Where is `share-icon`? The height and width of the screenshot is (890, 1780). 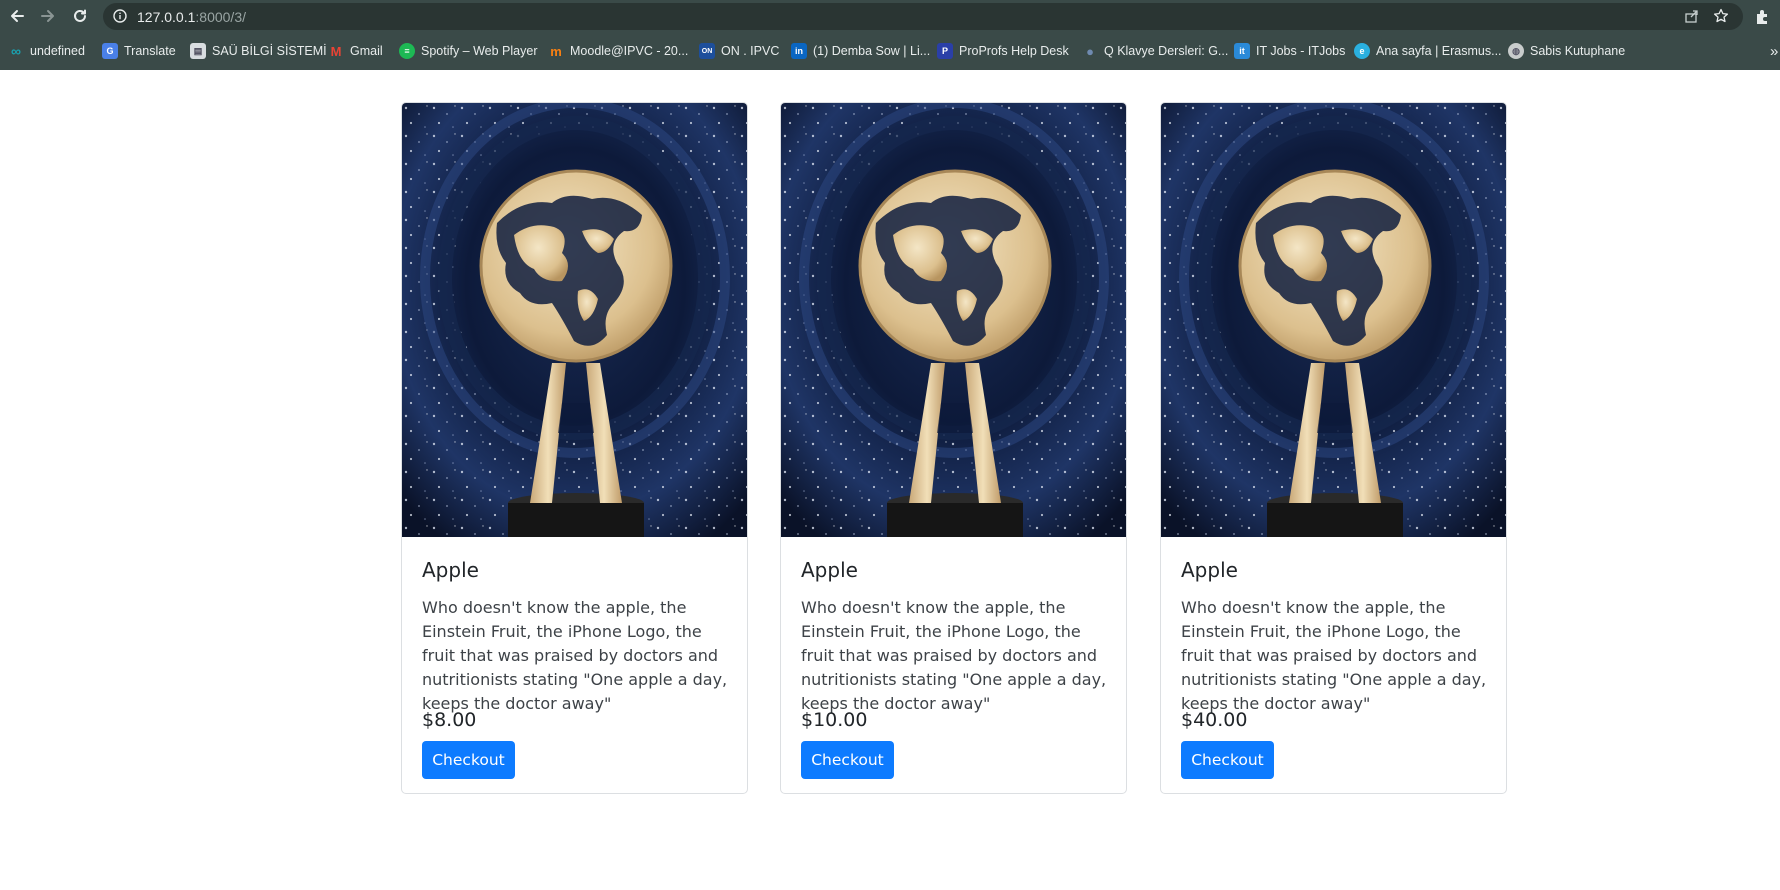 share-icon is located at coordinates (1692, 16).